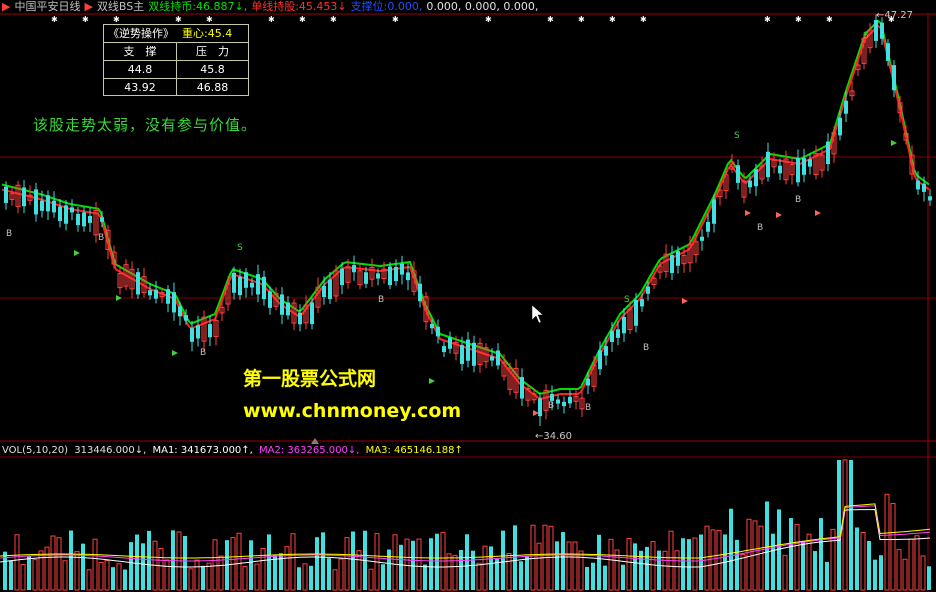 This screenshot has width=936, height=592. What do you see at coordinates (310, 379) in the screenshot?
I see `watermark-title: 第一股票公式网` at bounding box center [310, 379].